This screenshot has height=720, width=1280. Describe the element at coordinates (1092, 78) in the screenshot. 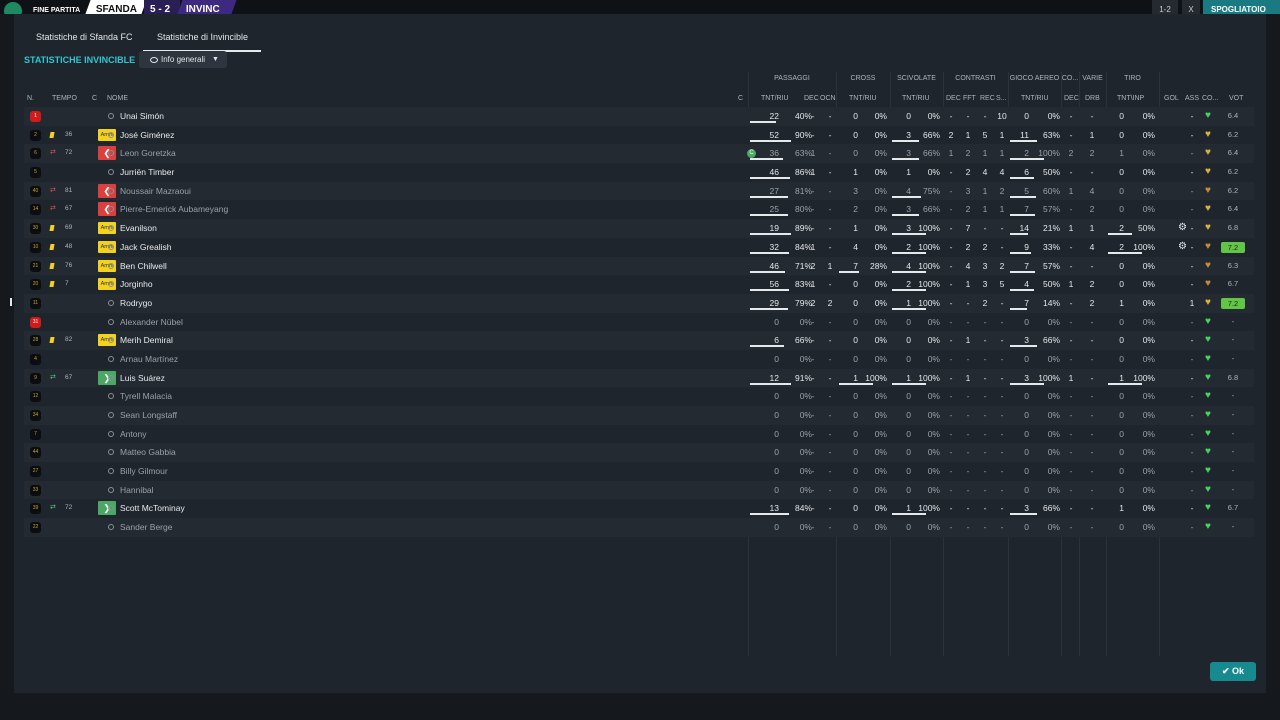

I see `group-varie: VARIE` at that location.